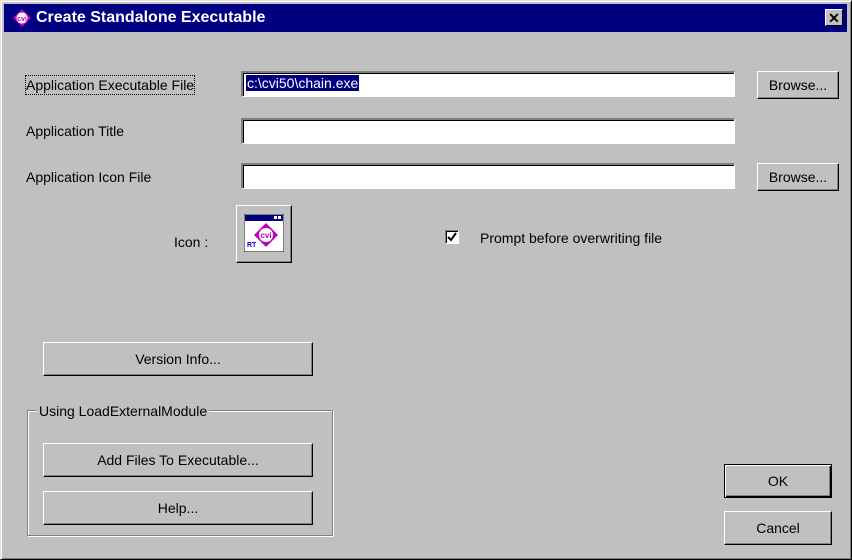  What do you see at coordinates (488, 131) in the screenshot?
I see `app-title-input` at bounding box center [488, 131].